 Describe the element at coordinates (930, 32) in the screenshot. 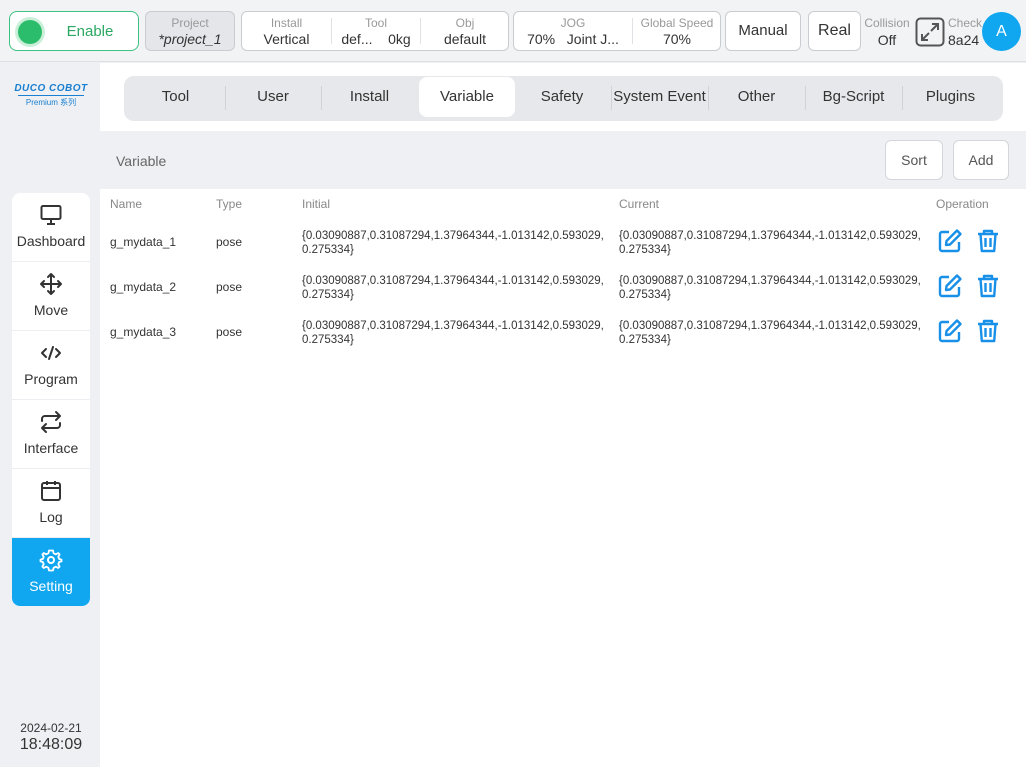

I see `expand-icon` at that location.